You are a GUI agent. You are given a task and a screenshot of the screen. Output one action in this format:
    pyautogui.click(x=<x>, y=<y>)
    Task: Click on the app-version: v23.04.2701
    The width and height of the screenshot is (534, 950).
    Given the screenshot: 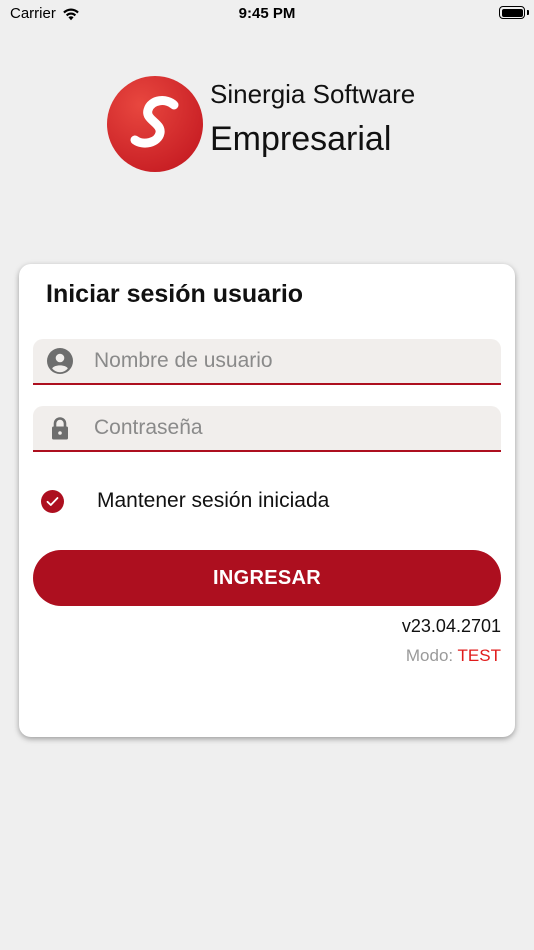 What is the action you would take?
    pyautogui.click(x=451, y=626)
    